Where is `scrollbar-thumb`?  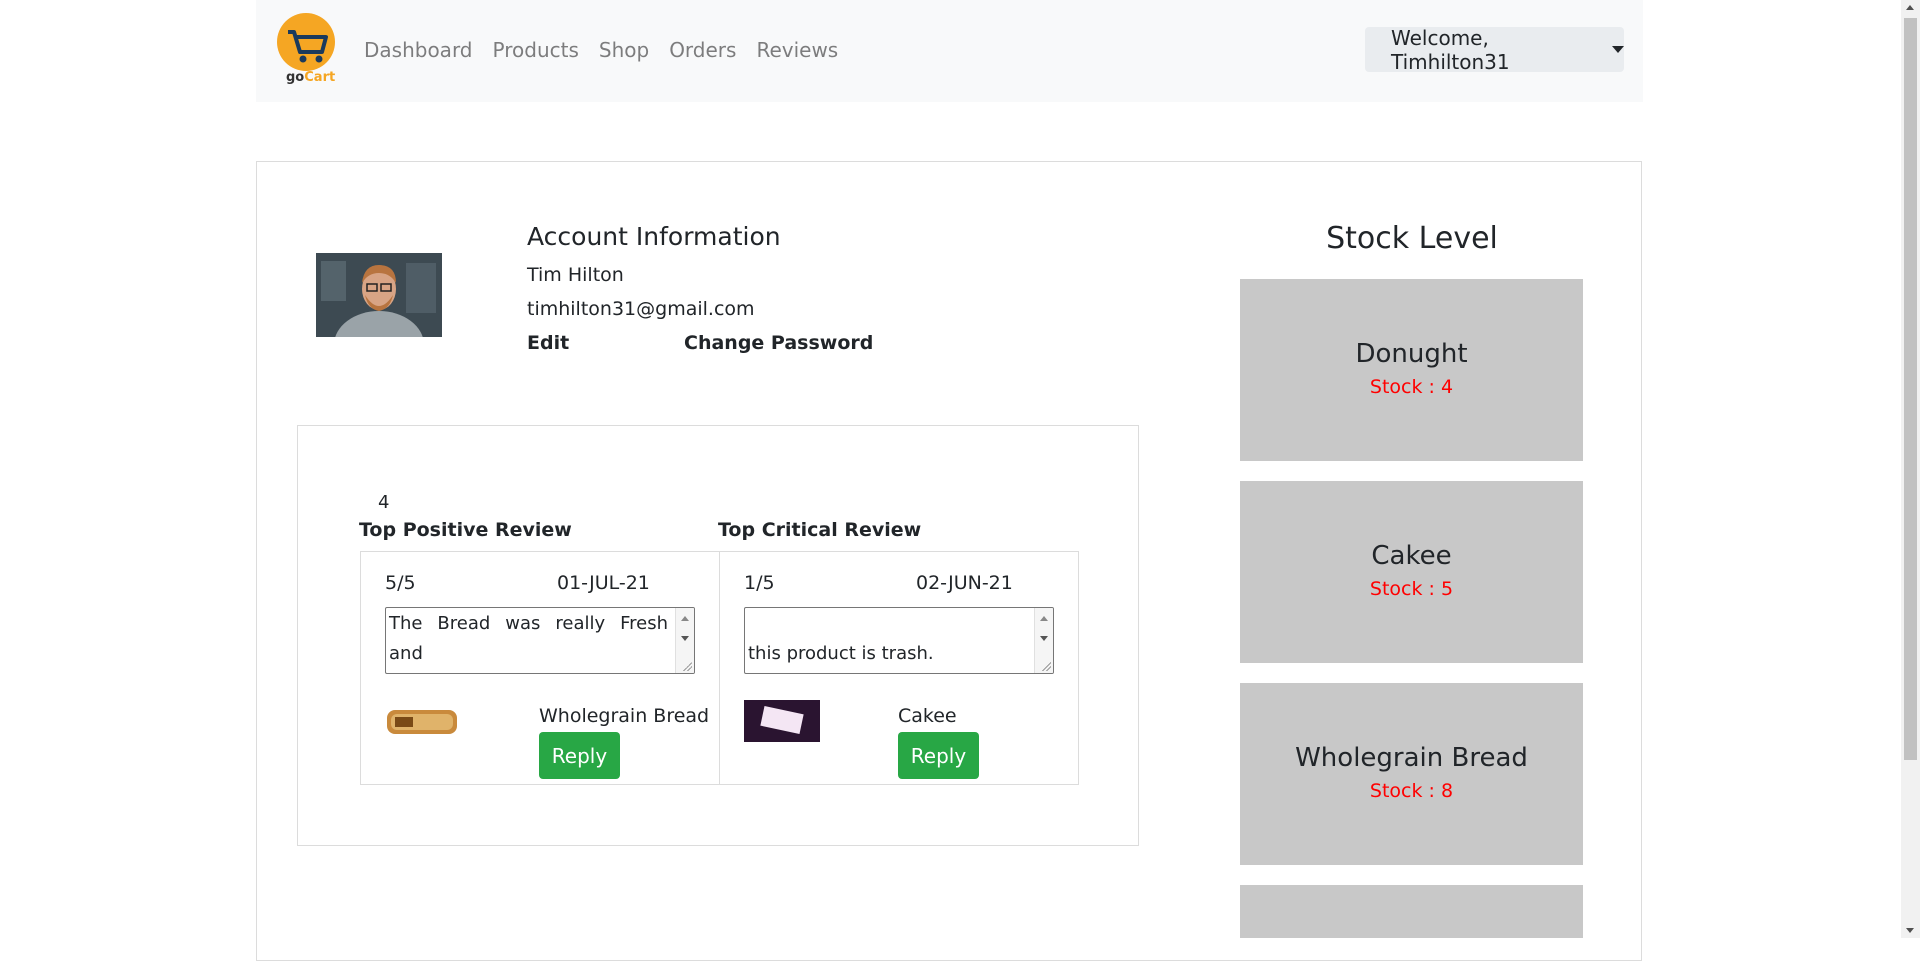 scrollbar-thumb is located at coordinates (1910, 389).